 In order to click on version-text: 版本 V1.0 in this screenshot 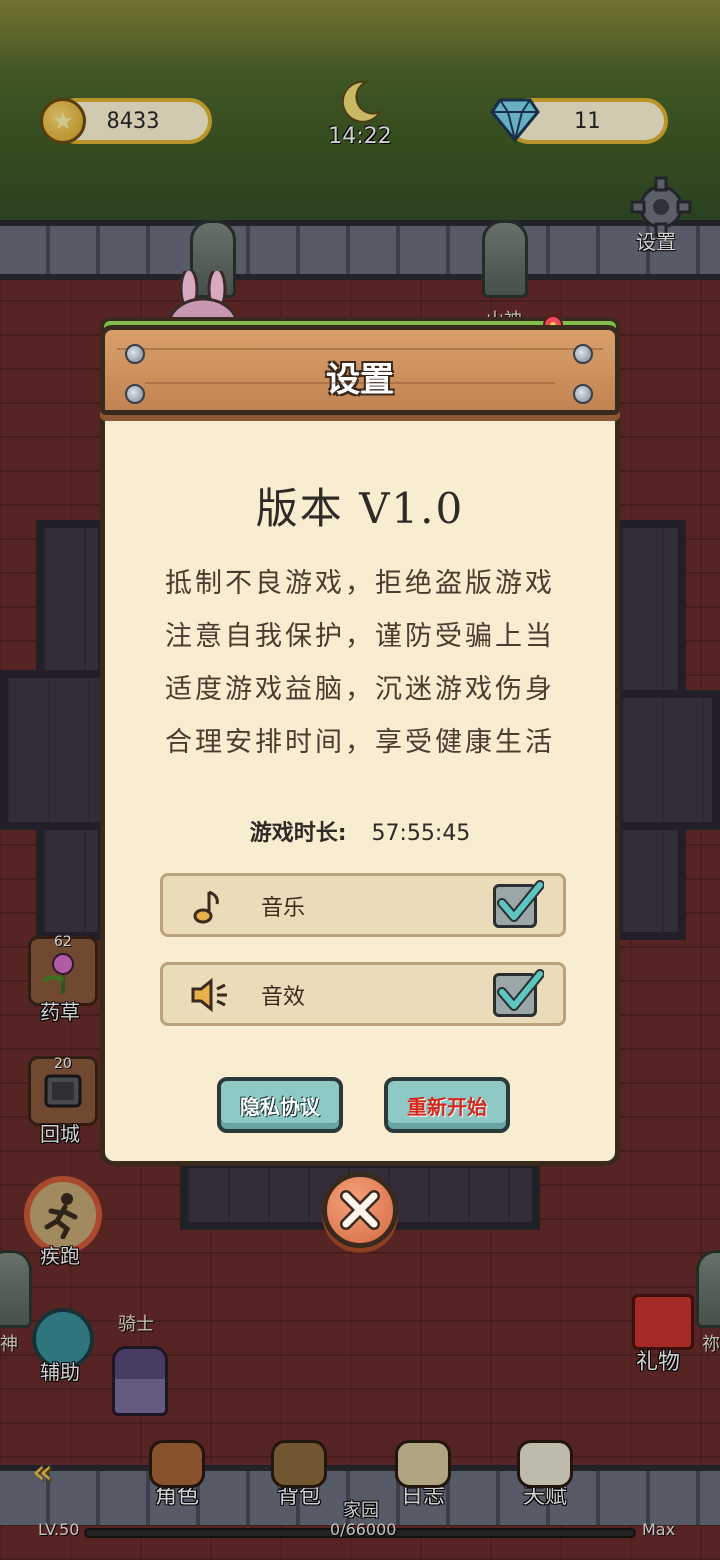, I will do `click(360, 508)`.